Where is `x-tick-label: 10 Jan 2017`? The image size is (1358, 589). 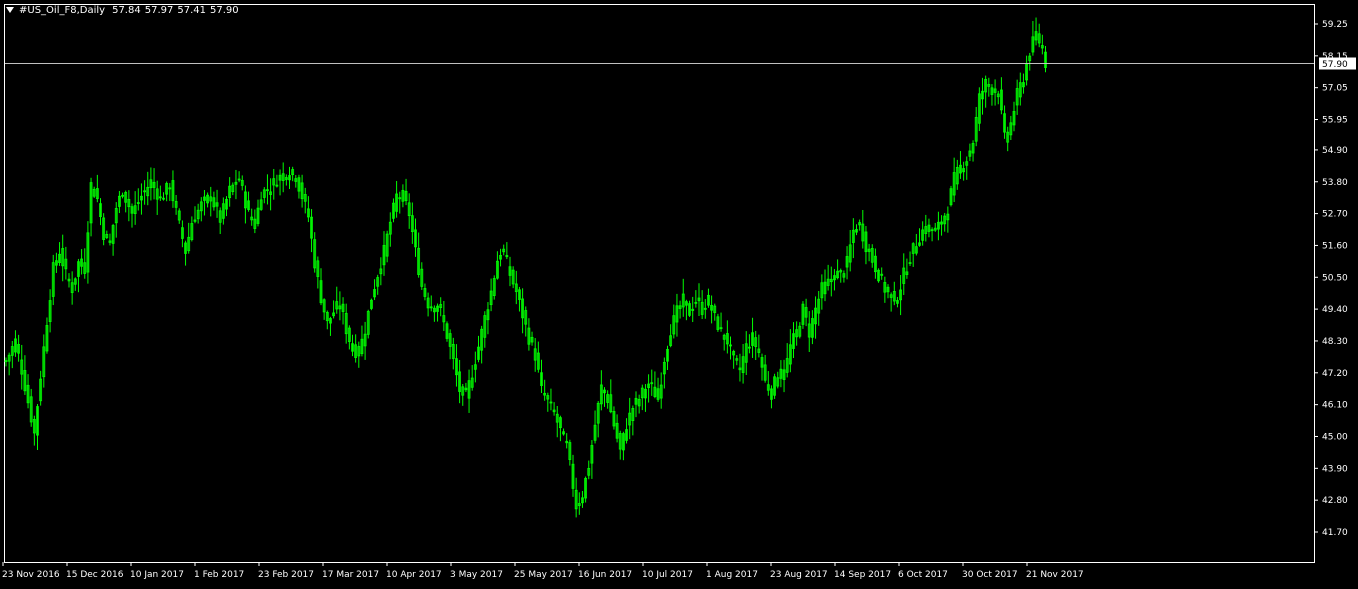
x-tick-label: 10 Jan 2017 is located at coordinates (157, 575).